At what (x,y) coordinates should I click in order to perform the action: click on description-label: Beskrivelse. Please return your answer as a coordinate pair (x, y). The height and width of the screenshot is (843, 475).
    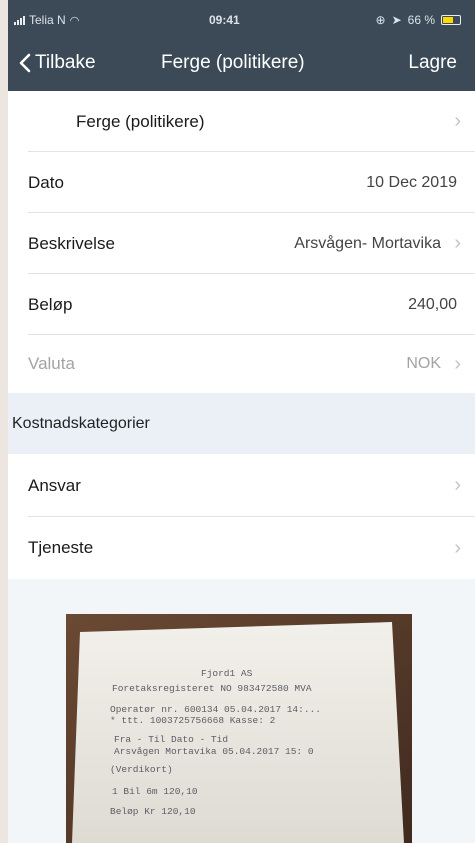
    Looking at the image, I should click on (71, 243).